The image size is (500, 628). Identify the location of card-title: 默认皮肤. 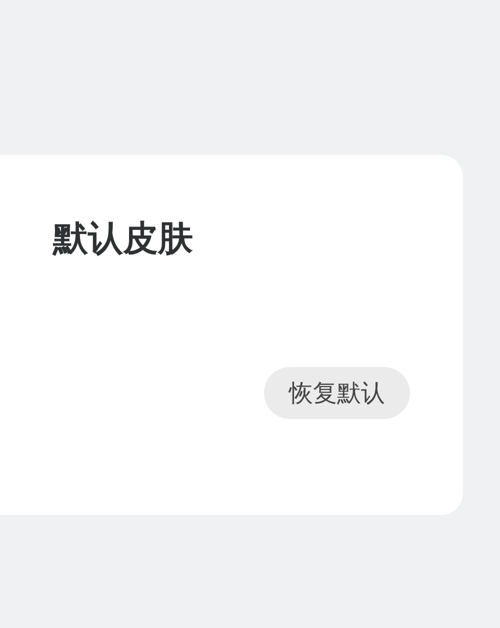
(123, 239).